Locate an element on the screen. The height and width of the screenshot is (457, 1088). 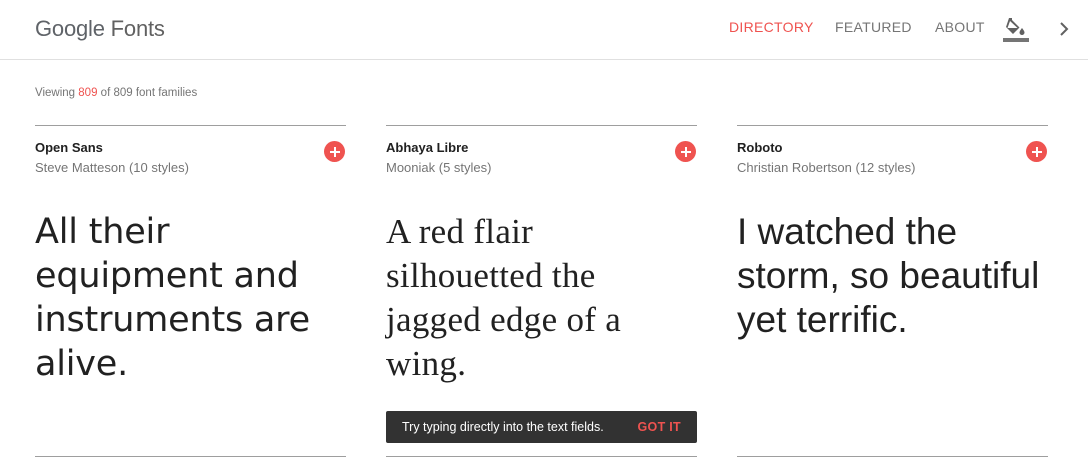
font-family-name: Roboto is located at coordinates (759, 147).